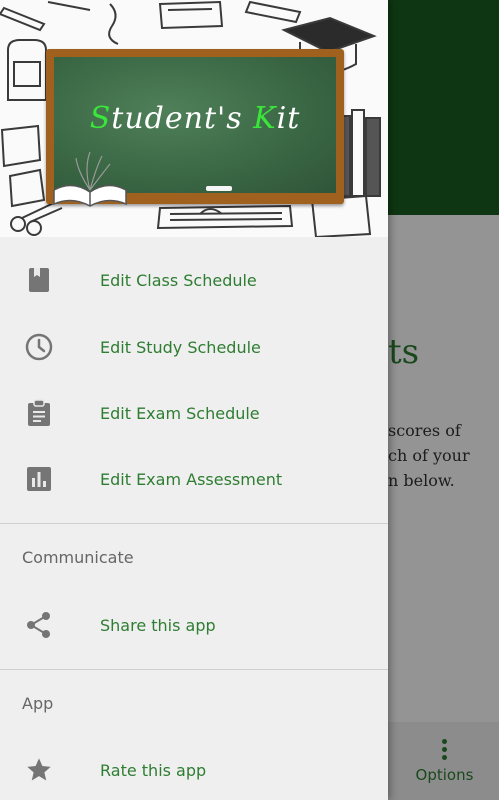  I want to click on title-part-end: it, so click(288, 118).